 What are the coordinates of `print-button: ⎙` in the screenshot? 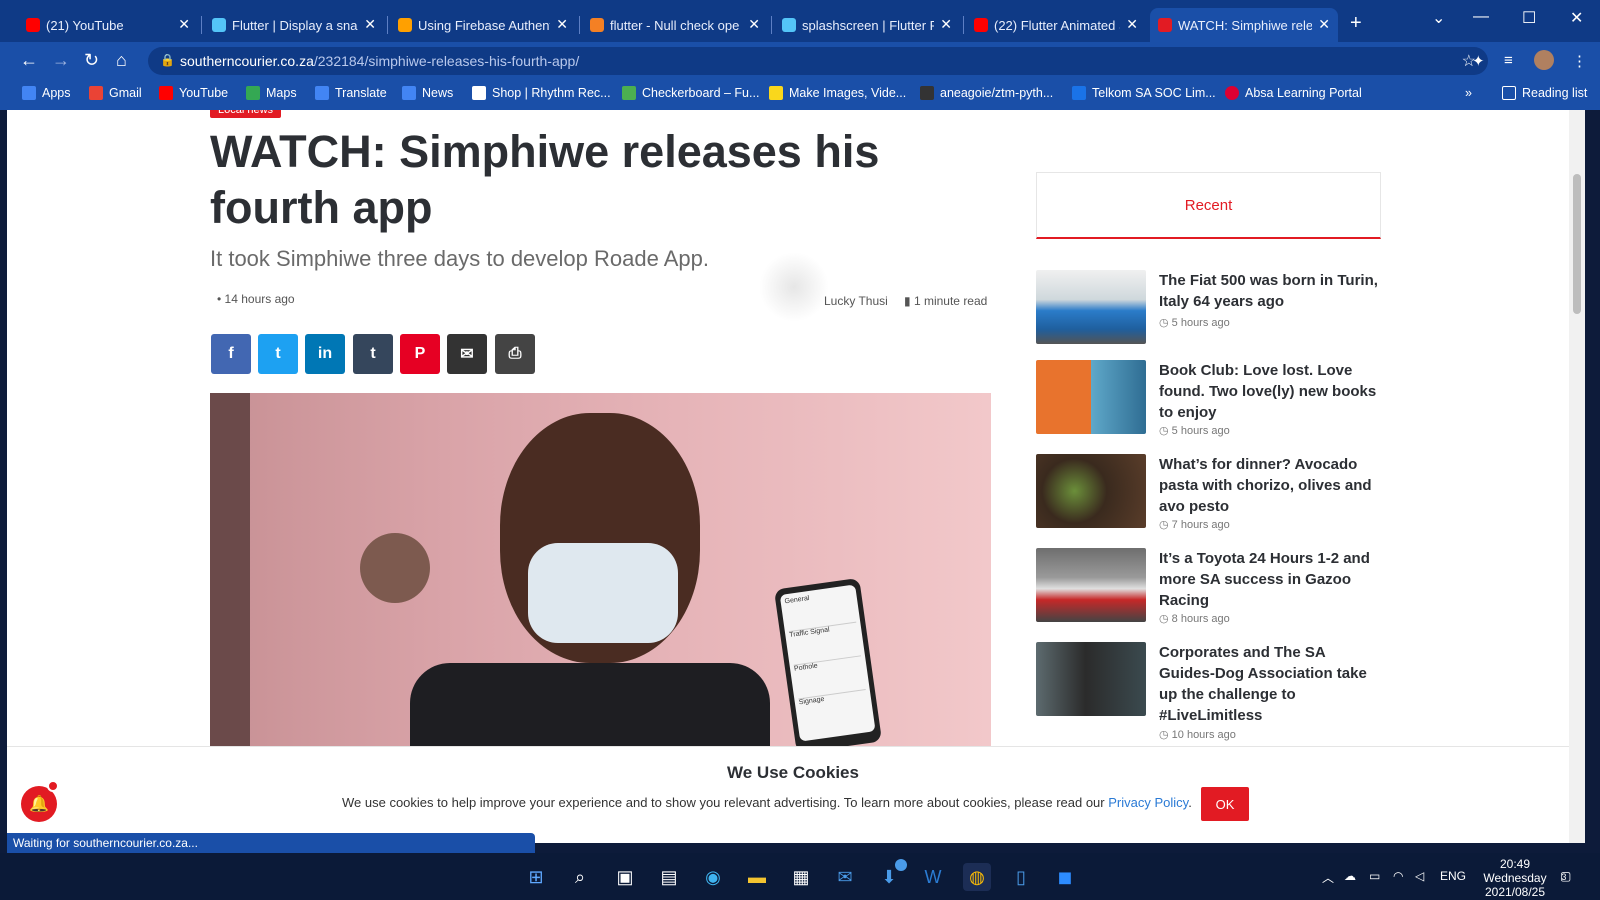 It's located at (515, 354).